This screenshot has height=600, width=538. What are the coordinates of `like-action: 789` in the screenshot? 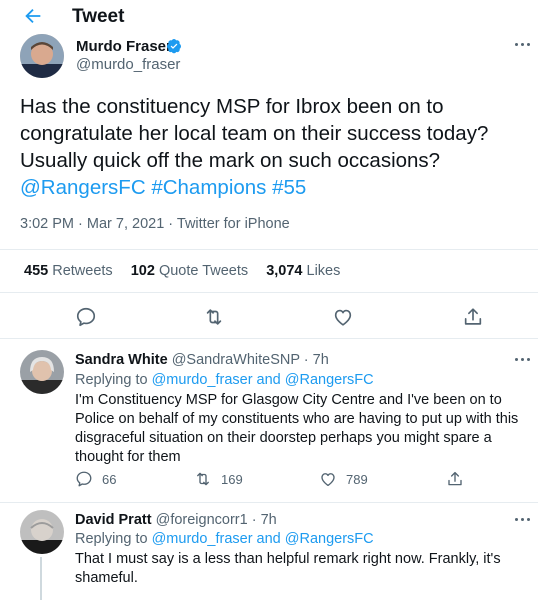 It's located at (349, 479).